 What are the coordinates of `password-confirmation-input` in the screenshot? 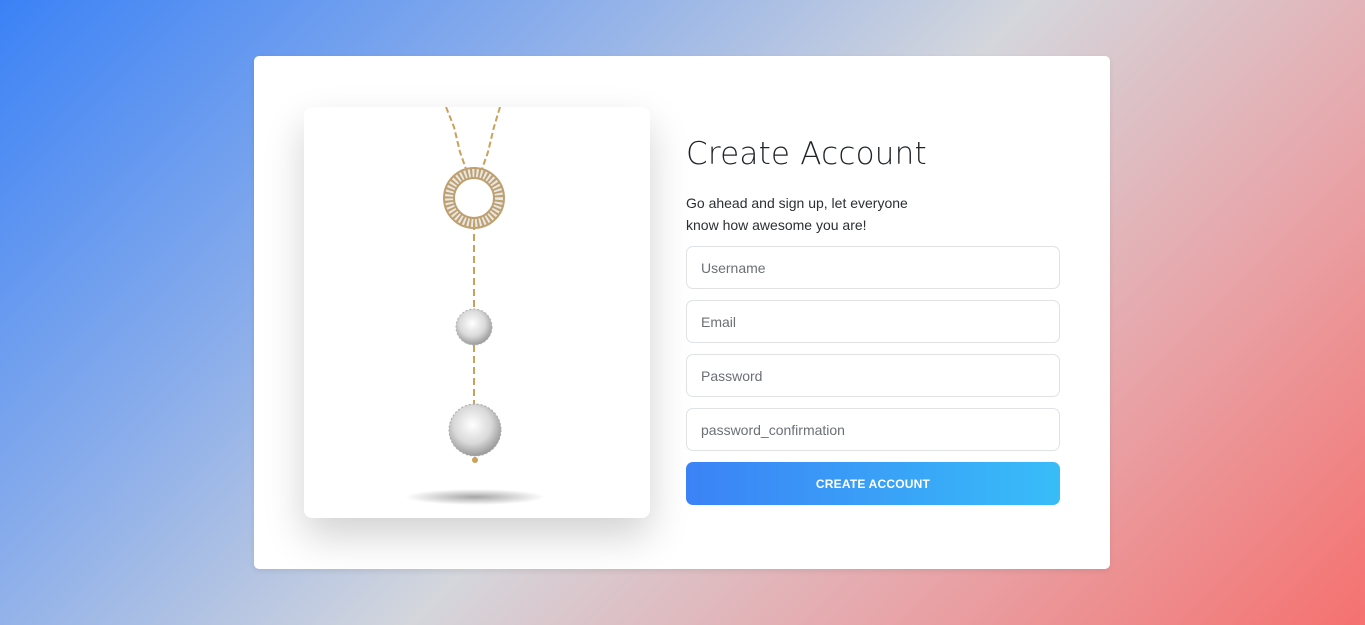 It's located at (873, 429).